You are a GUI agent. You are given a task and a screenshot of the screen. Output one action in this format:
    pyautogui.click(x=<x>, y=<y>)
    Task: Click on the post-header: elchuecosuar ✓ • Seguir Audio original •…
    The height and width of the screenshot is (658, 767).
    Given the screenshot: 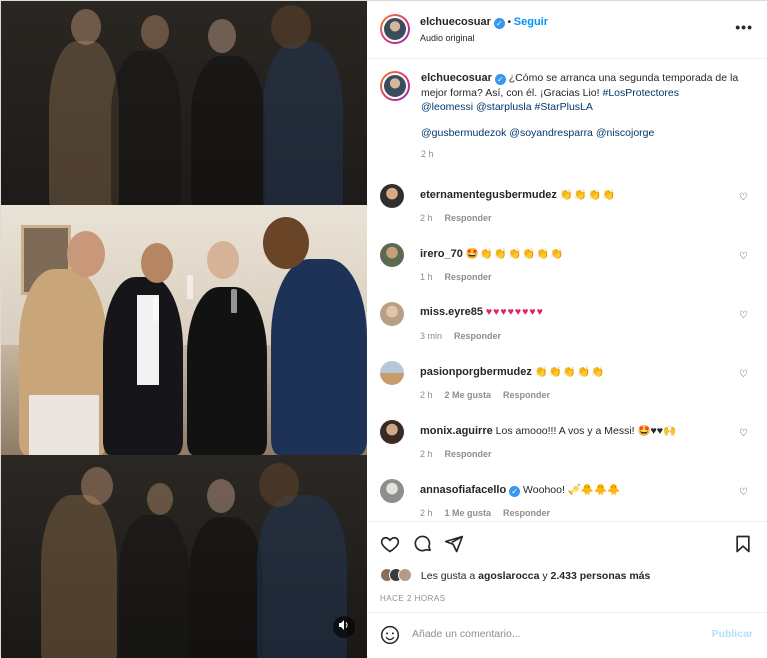 What is the action you would take?
    pyautogui.click(x=567, y=30)
    